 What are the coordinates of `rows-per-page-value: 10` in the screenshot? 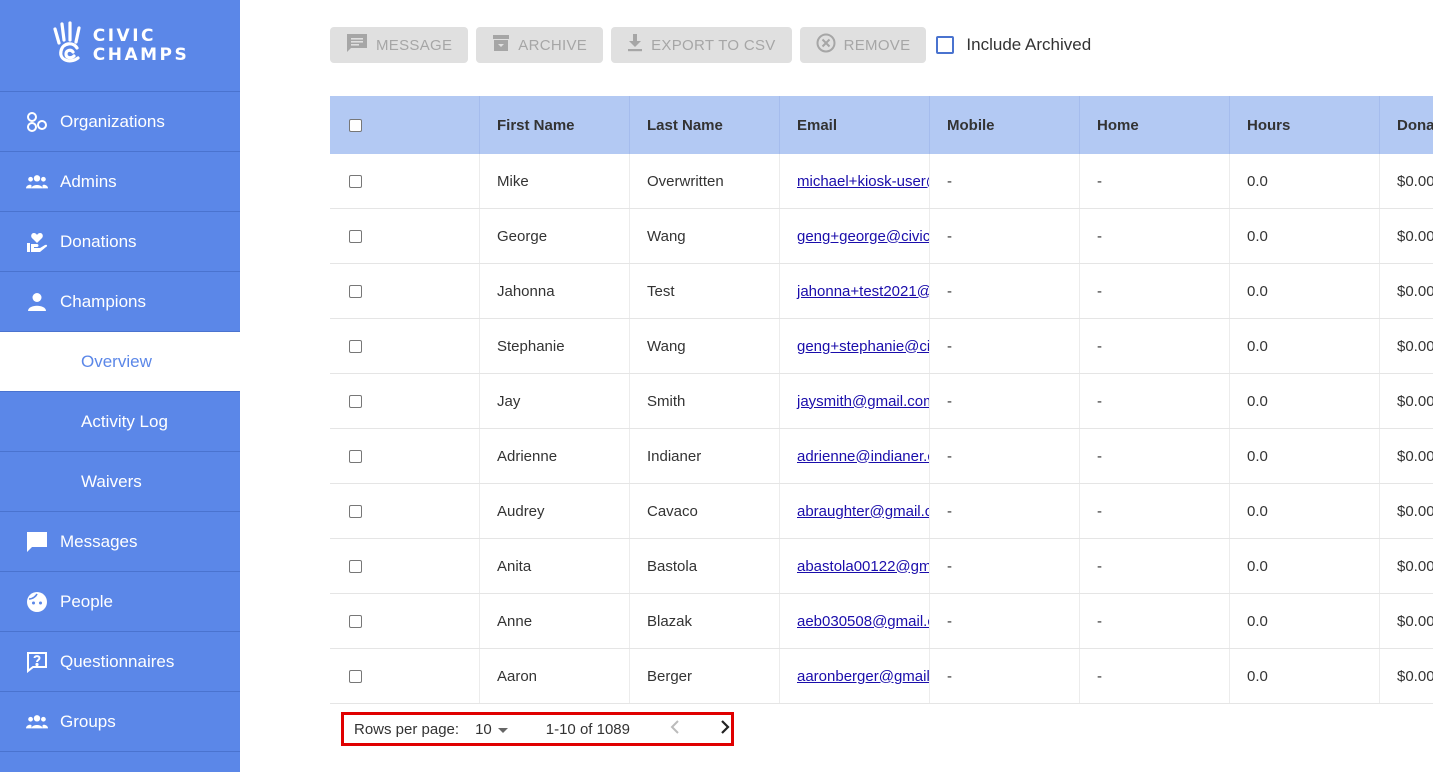 It's located at (483, 729).